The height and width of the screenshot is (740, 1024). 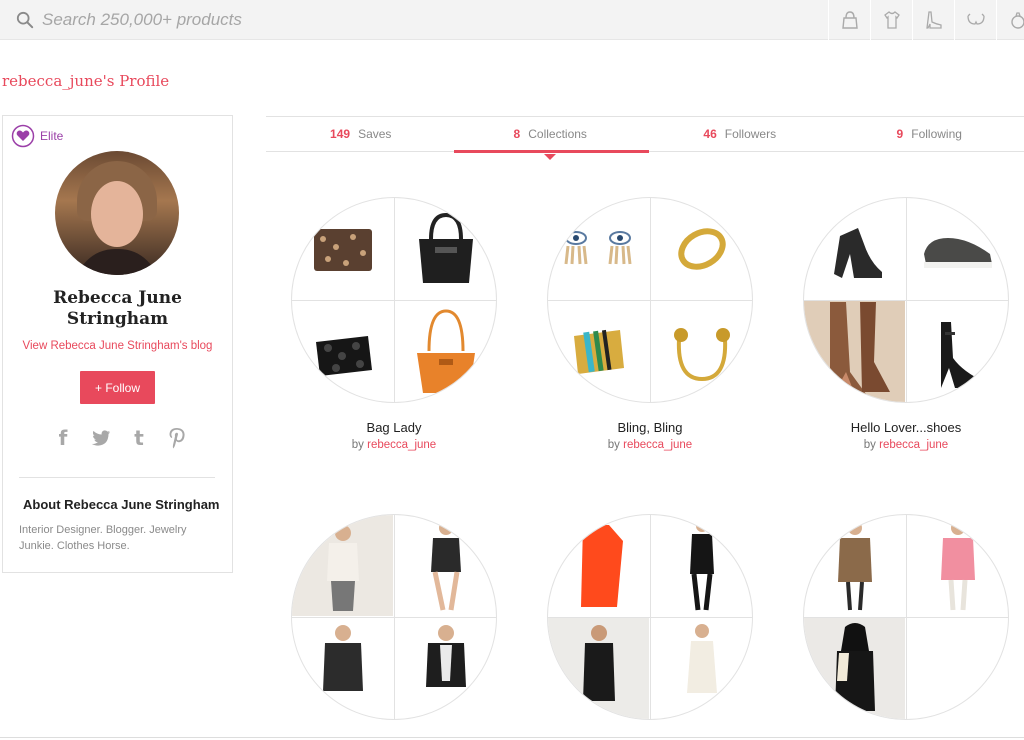 I want to click on saves-count: 149, so click(x=340, y=134).